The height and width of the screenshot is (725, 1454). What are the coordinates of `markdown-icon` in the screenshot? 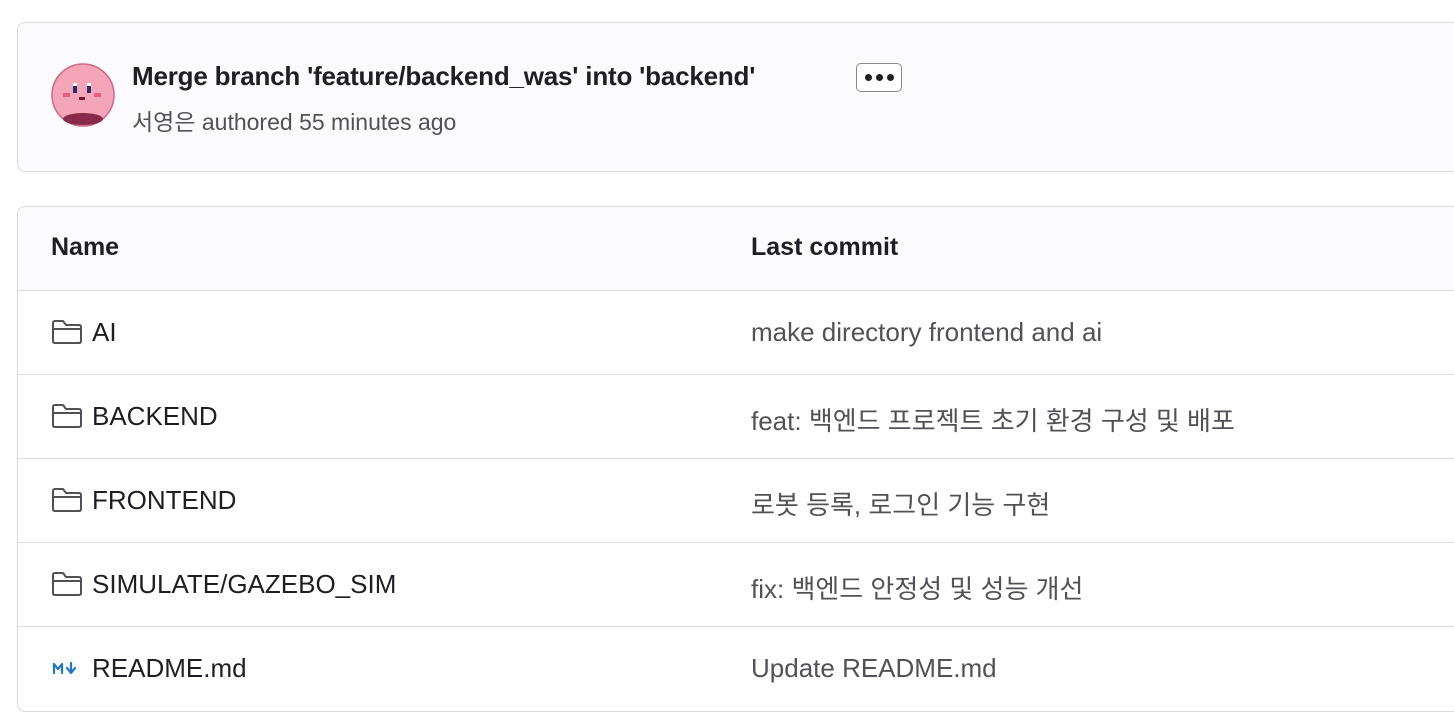 It's located at (67, 668).